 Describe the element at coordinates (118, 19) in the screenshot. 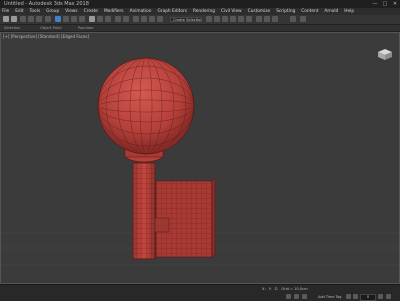

I see `reference-coordinate-icon` at that location.